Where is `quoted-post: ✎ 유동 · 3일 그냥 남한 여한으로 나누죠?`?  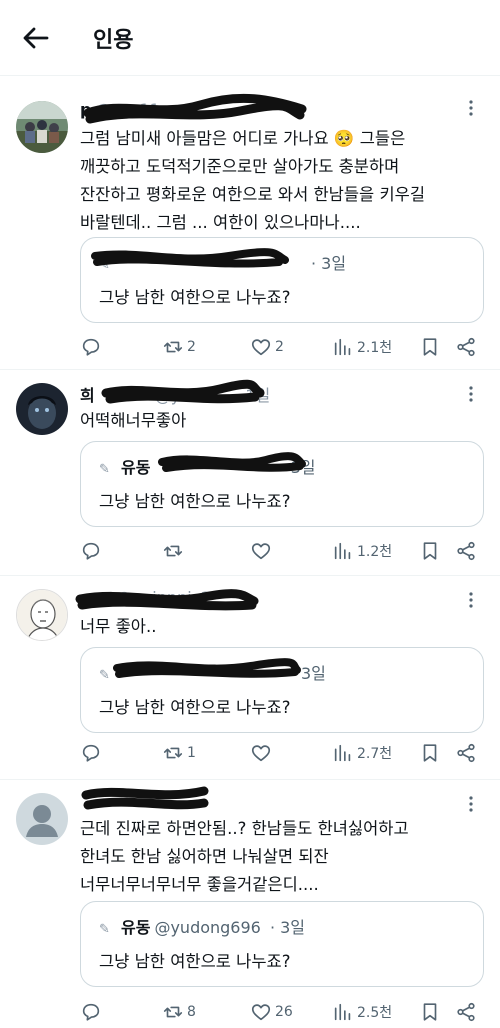
quoted-post: ✎ 유동 · 3일 그냥 남한 여한으로 나누죠? is located at coordinates (282, 484).